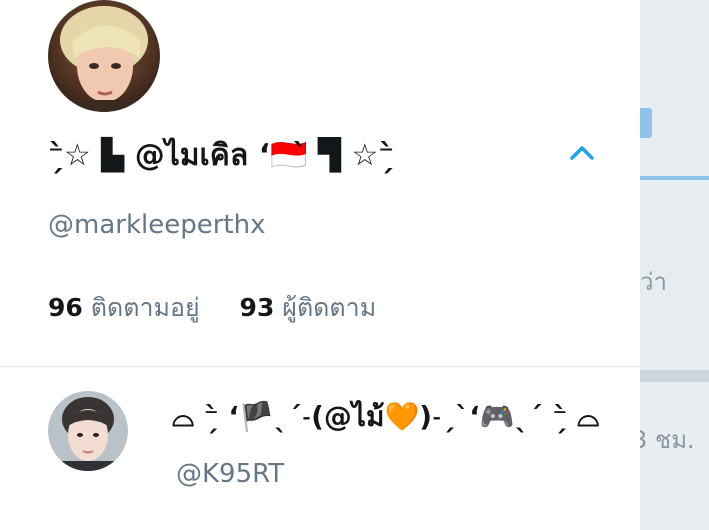  Describe the element at coordinates (257, 307) in the screenshot. I see `followers-count: 93` at that location.